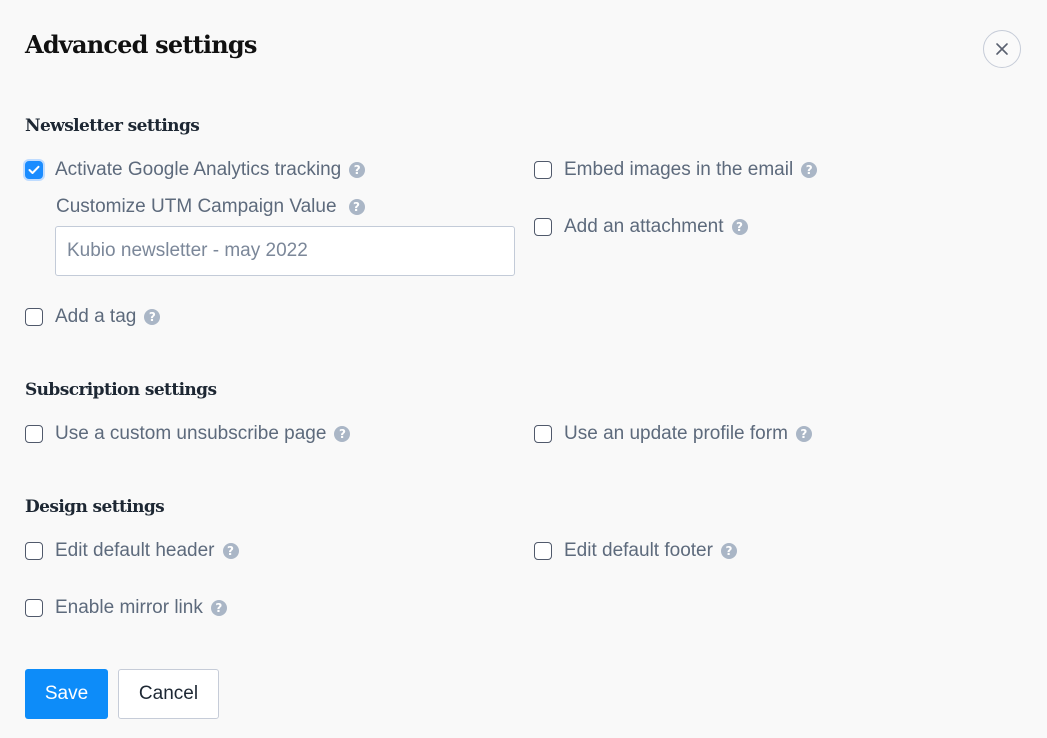 This screenshot has height=738, width=1047. I want to click on custom-unsubscribe-option: Use a custom unsubscribe page ?, so click(188, 434).